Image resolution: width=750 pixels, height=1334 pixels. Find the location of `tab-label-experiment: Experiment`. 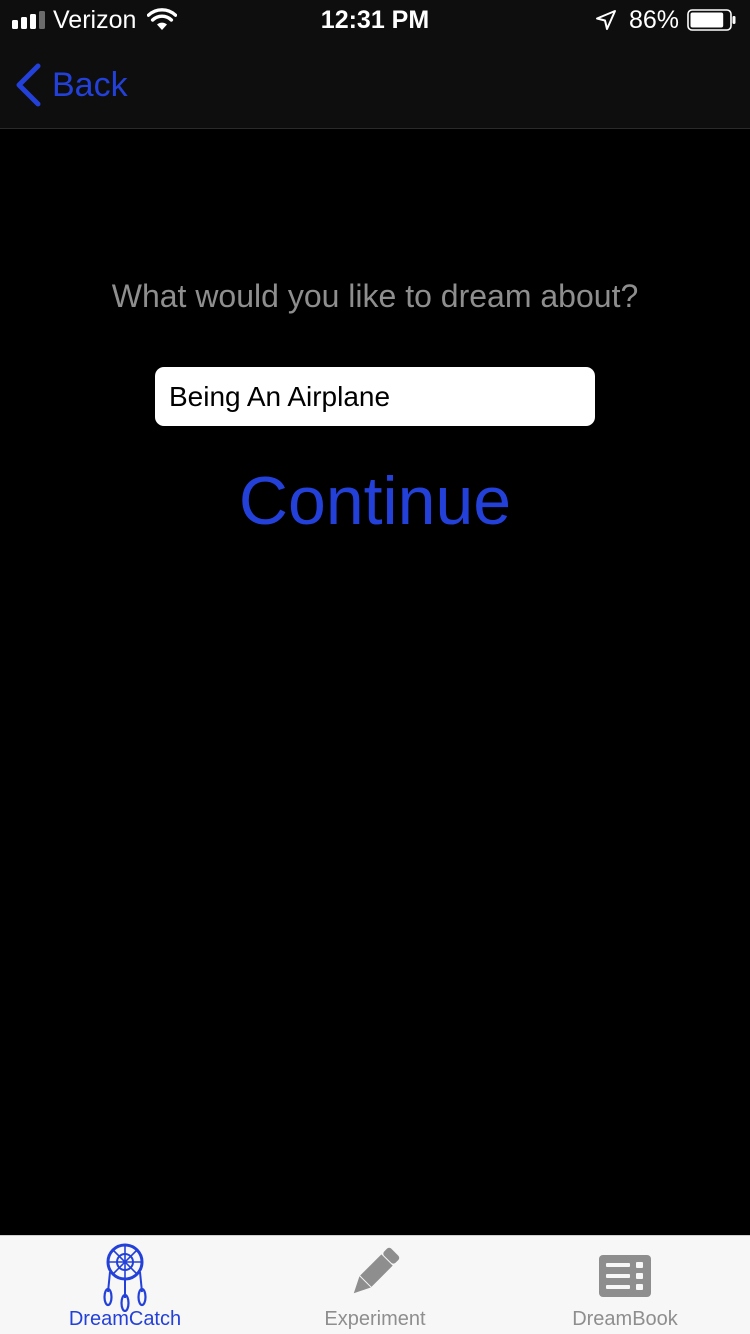

tab-label-experiment: Experiment is located at coordinates (375, 1319).